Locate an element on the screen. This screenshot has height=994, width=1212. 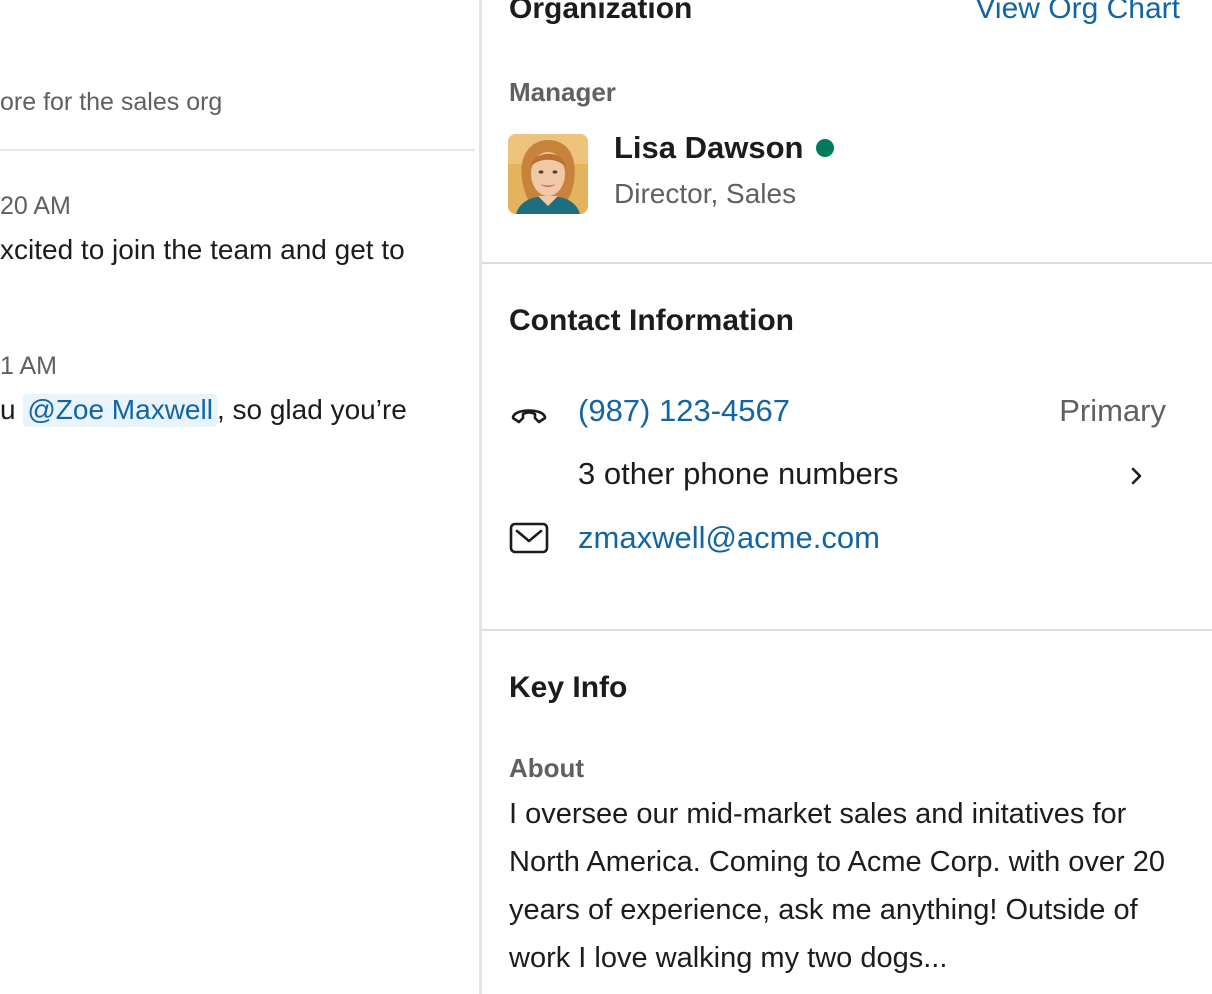
phone-link: (987) 123-4567 is located at coordinates (684, 411).